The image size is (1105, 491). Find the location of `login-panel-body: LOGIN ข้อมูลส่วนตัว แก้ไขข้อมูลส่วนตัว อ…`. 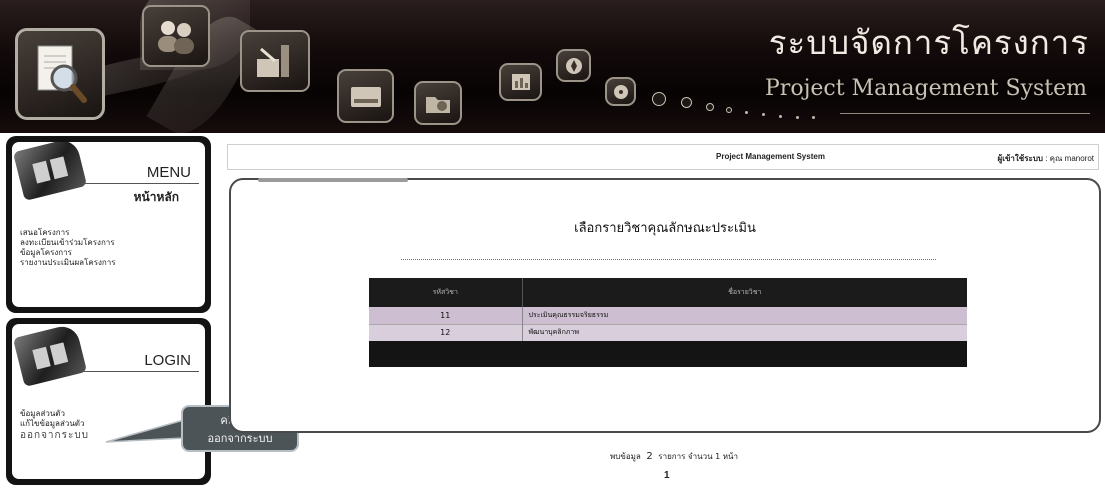

login-panel-body: LOGIN ข้อมูลส่วนตัว แก้ไขข้อมูลส่วนตัว อ… is located at coordinates (108, 401).